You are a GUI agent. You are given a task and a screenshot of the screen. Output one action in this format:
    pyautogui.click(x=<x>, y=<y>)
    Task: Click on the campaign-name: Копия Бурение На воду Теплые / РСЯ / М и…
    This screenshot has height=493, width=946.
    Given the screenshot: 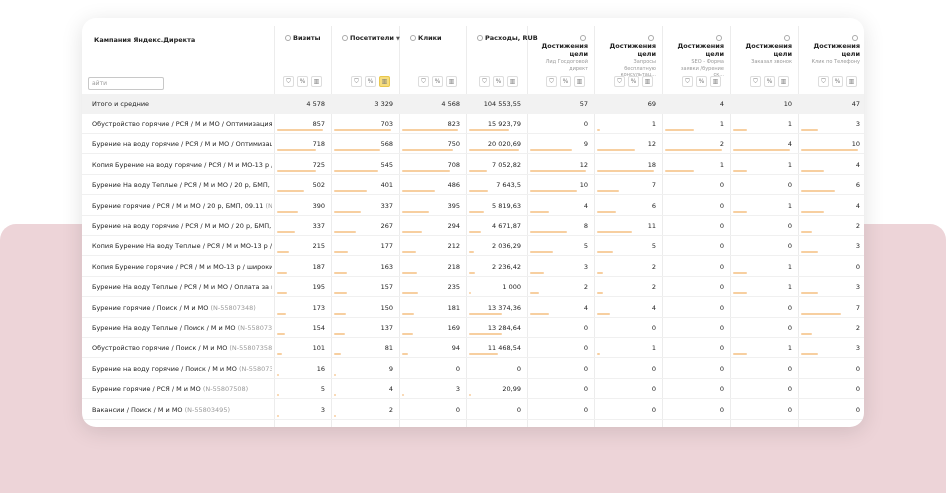 What is the action you would take?
    pyautogui.click(x=182, y=246)
    